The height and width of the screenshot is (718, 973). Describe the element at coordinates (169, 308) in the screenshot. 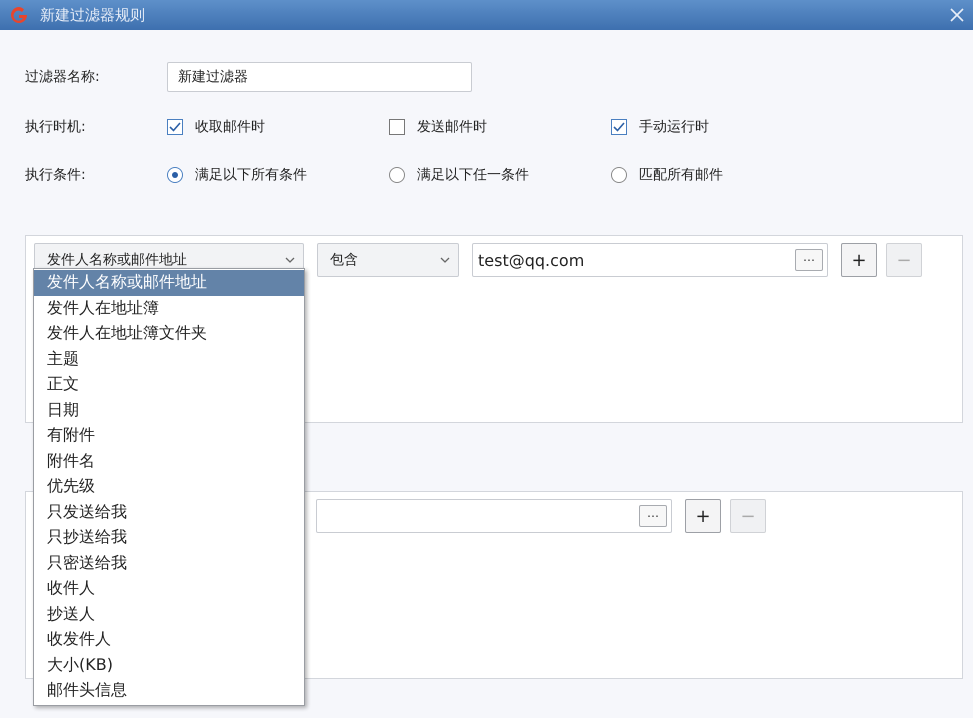

I see `dropdown-item: 发件人在地址簿` at that location.